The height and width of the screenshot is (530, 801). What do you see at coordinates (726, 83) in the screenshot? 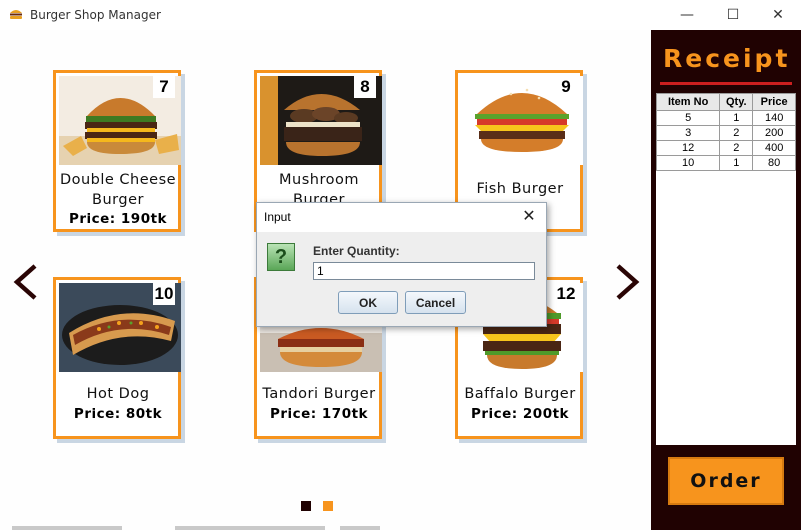
I see `receipt-divider` at bounding box center [726, 83].